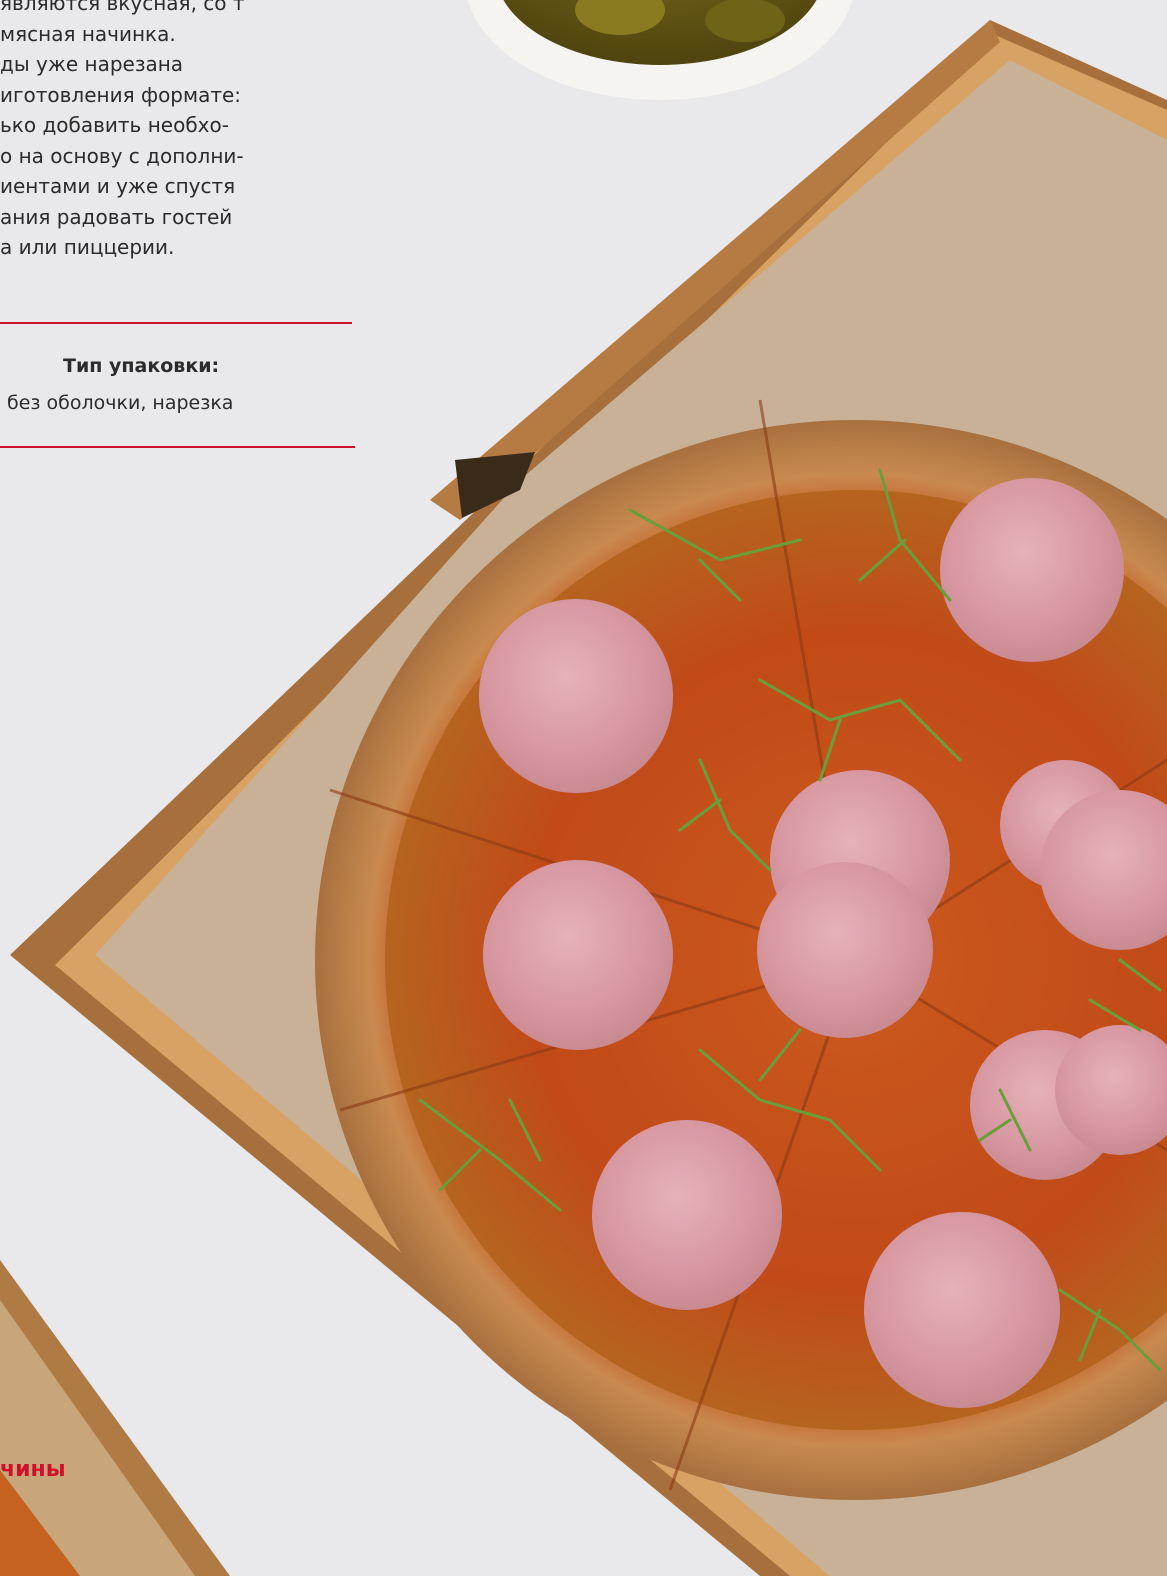  I want to click on description-line: а или пиццерии., so click(87, 247).